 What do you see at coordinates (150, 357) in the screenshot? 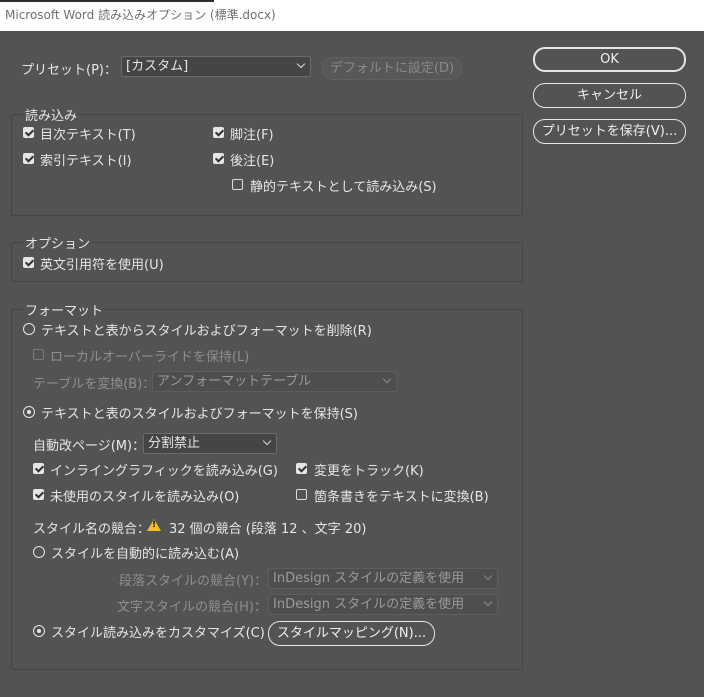
I see `preserve-local-overrides-label: ローカルオーバーライドを保持(L)` at bounding box center [150, 357].